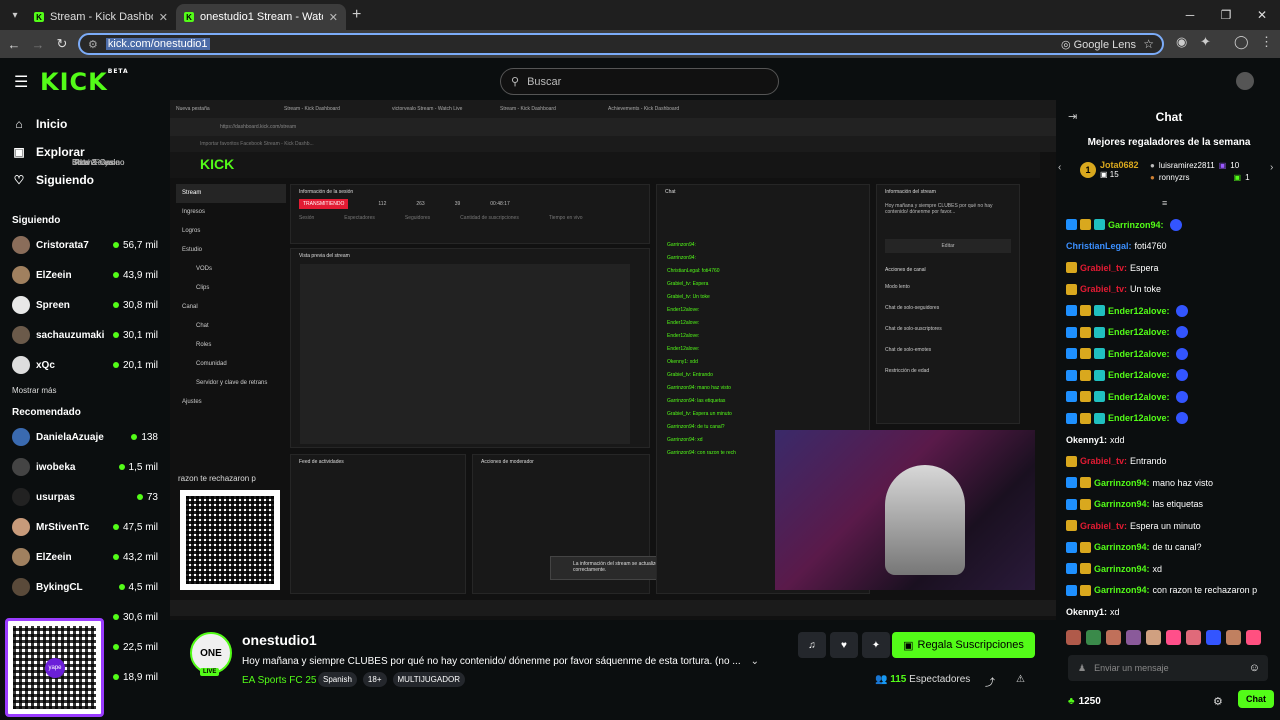 Image resolution: width=1280 pixels, height=720 pixels. I want to click on site-info-icon: ⚙, so click(93, 44).